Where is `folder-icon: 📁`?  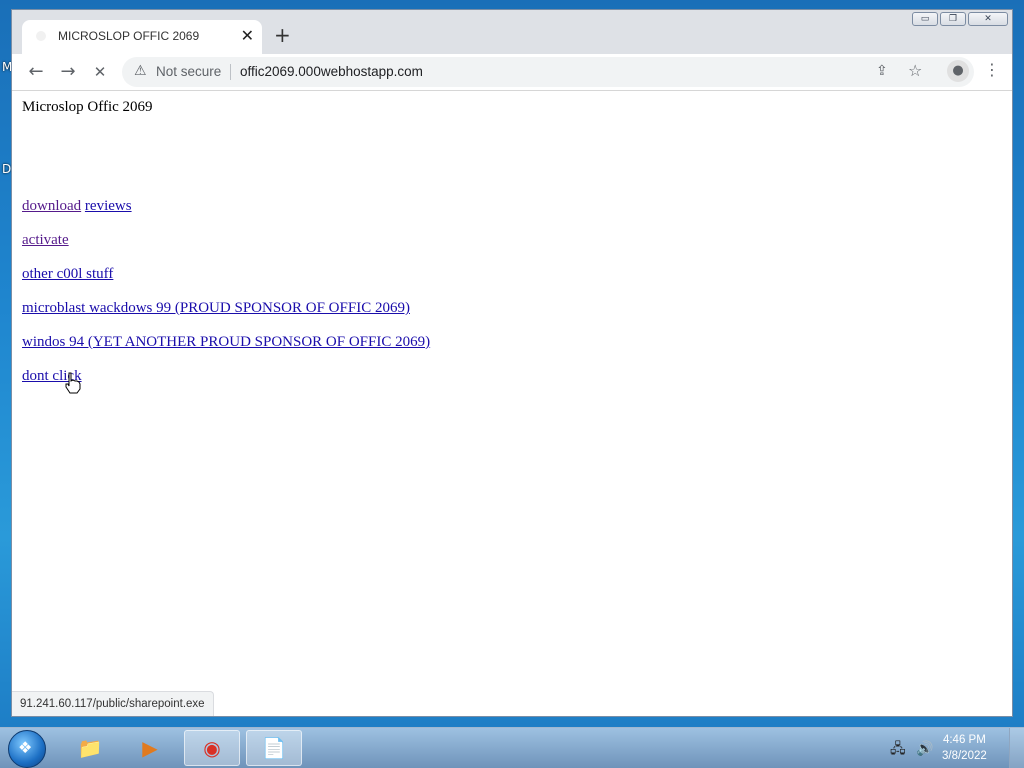 folder-icon: 📁 is located at coordinates (90, 748).